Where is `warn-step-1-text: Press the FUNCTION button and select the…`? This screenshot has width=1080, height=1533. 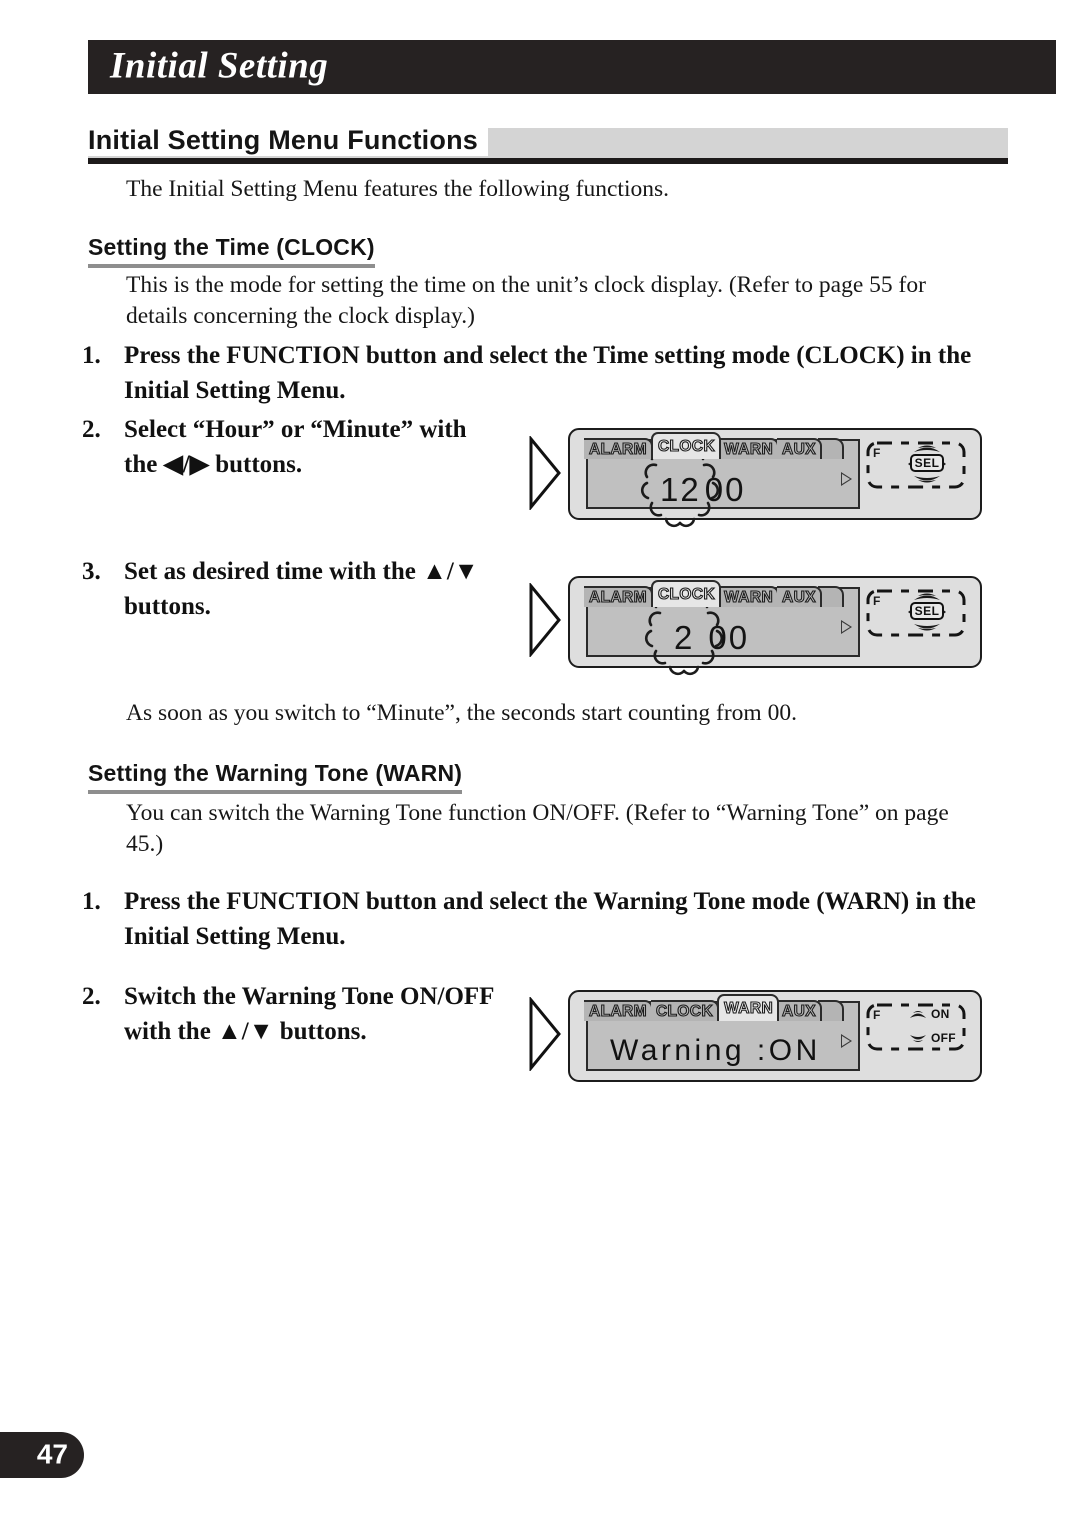
warn-step-1-text: Press the FUNCTION button and select the… is located at coordinates (550, 919).